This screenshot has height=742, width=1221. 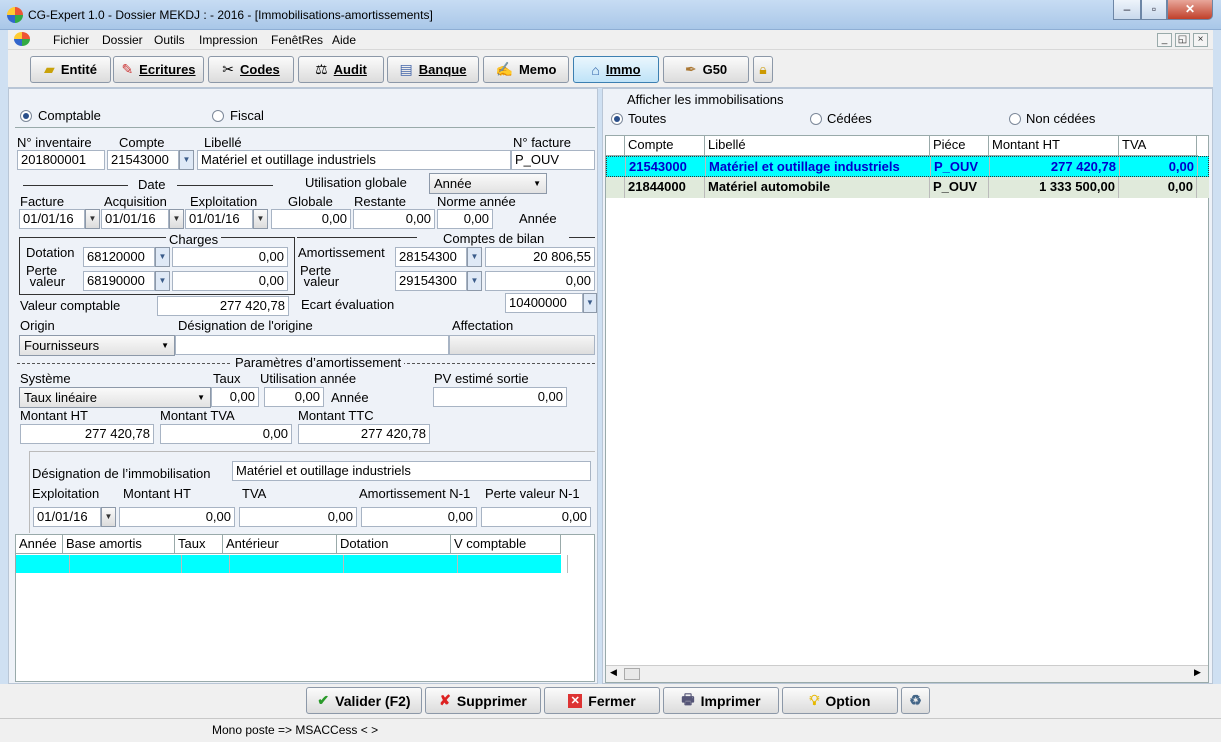 What do you see at coordinates (341, 69) in the screenshot?
I see `audit-button: ⚖ Audit` at bounding box center [341, 69].